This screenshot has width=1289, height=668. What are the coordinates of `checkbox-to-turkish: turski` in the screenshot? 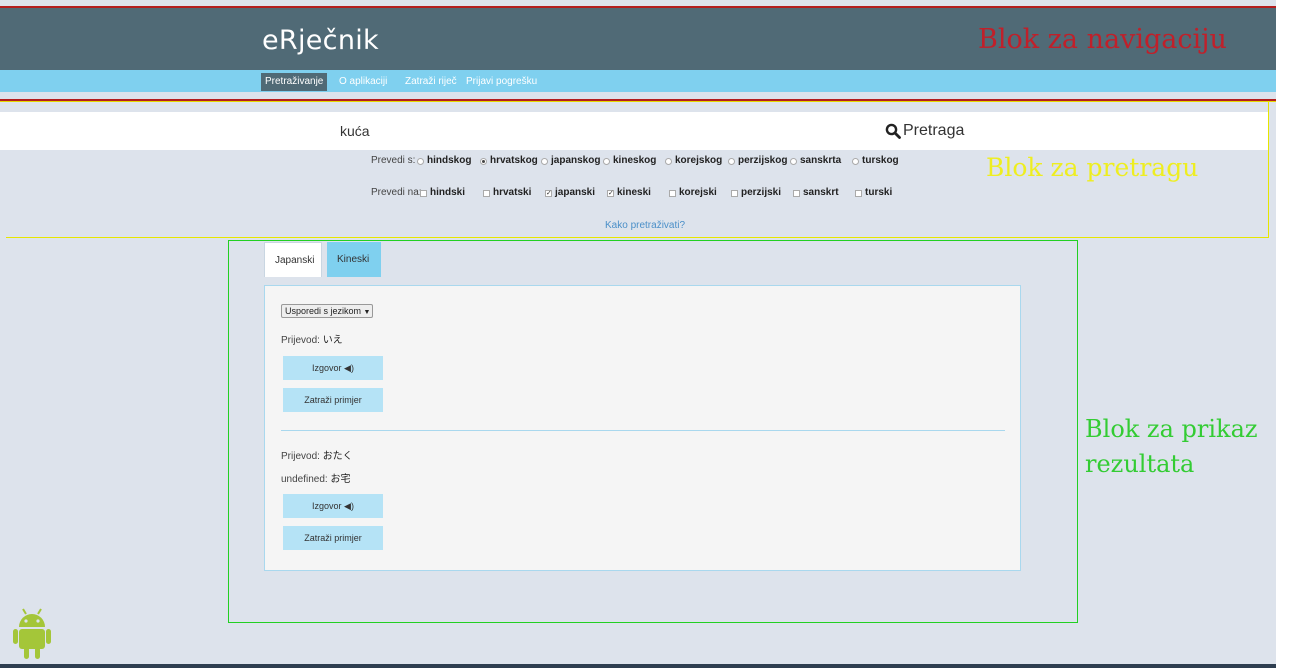 It's located at (873, 193).